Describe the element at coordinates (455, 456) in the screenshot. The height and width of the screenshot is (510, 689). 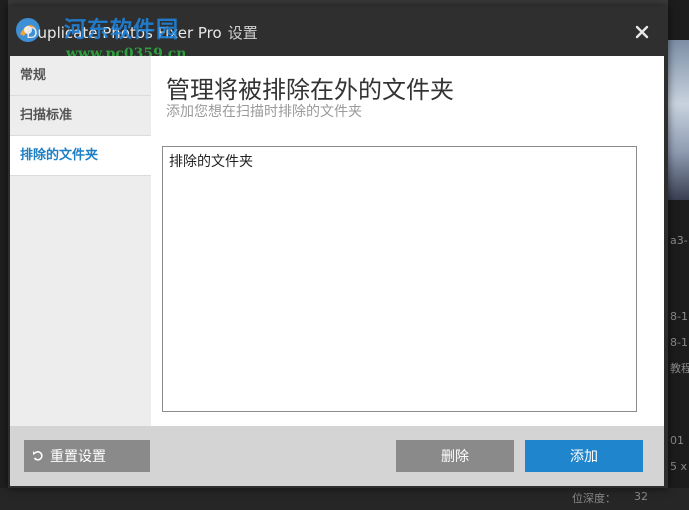
I see `delete-button: 删除` at that location.